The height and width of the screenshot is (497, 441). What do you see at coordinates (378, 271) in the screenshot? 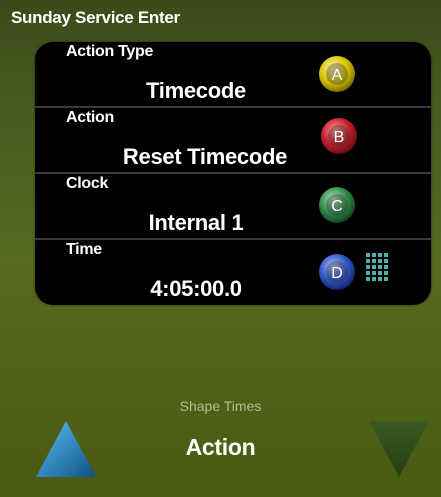
I see `keypad-icon` at bounding box center [378, 271].